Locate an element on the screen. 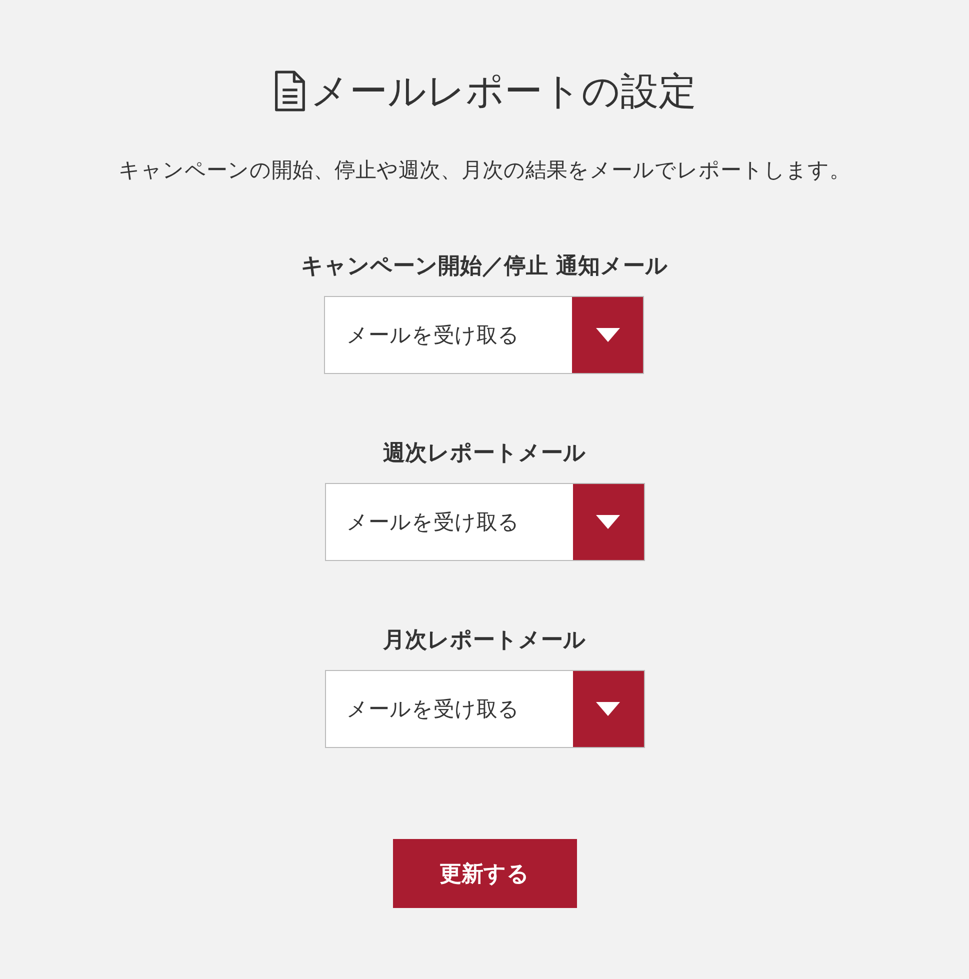 Image resolution: width=969 pixels, height=979 pixels. description: キャンペーンの開始、停止や週次、月次の結果をメールでレポートします。 is located at coordinates (484, 170).